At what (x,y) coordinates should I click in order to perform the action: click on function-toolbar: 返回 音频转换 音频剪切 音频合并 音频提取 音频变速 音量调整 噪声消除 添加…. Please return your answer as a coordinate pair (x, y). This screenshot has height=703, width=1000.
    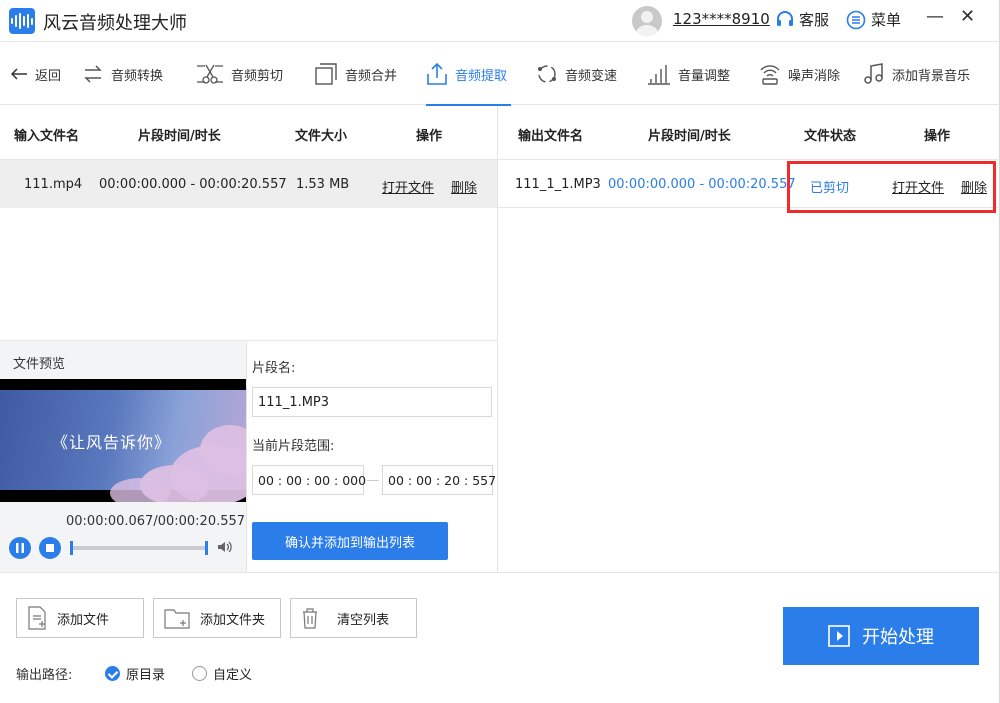
    Looking at the image, I should click on (500, 74).